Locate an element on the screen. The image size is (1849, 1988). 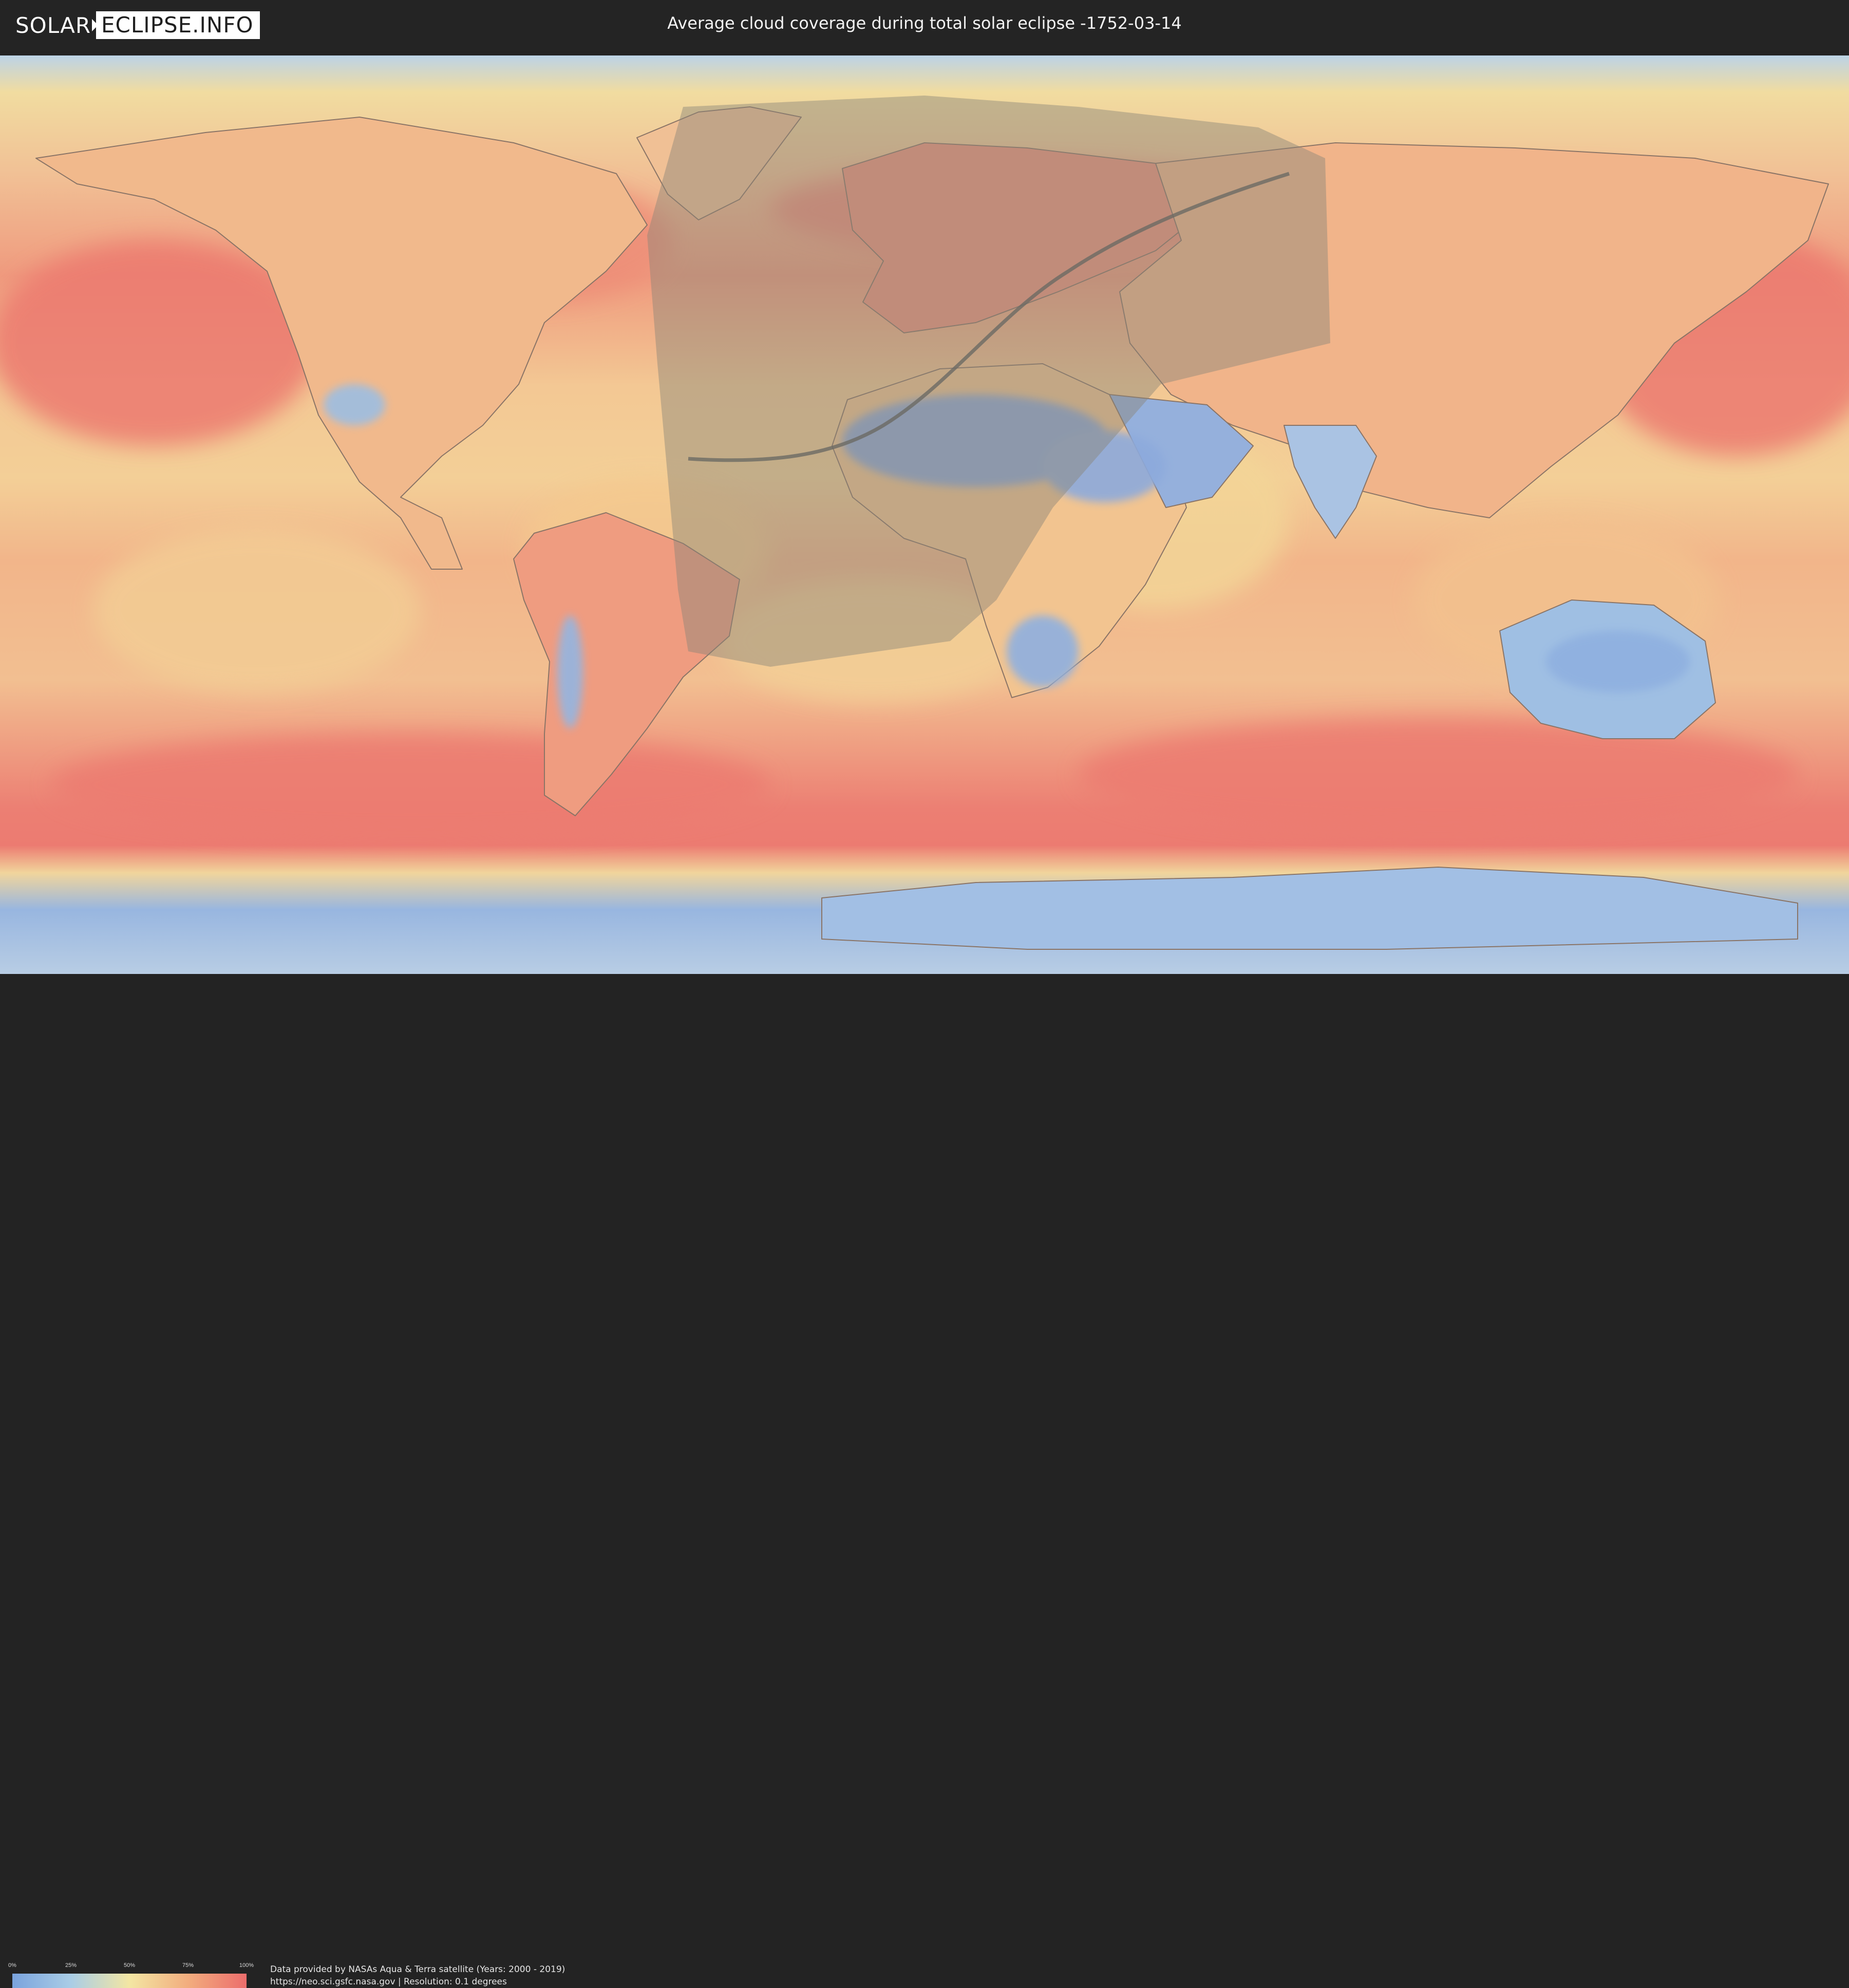
legend-tick: 50% is located at coordinates (130, 1965).